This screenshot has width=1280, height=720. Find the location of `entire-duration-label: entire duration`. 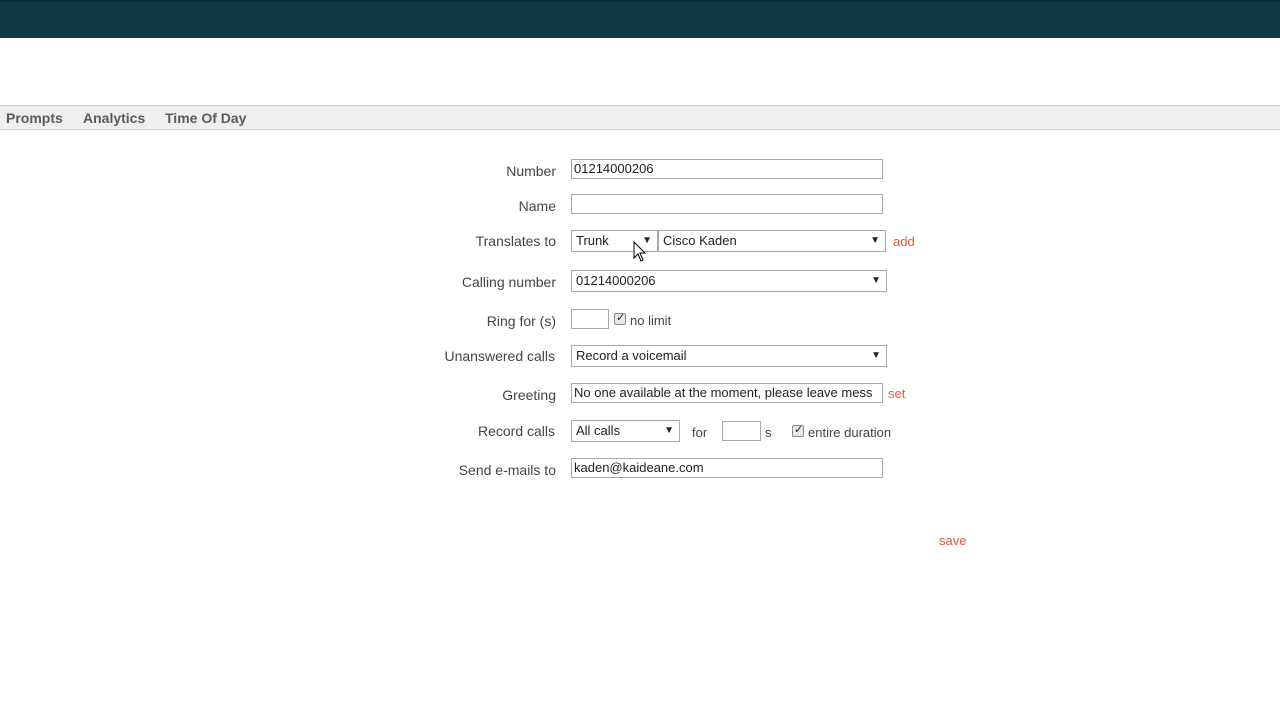

entire-duration-label: entire duration is located at coordinates (850, 432).